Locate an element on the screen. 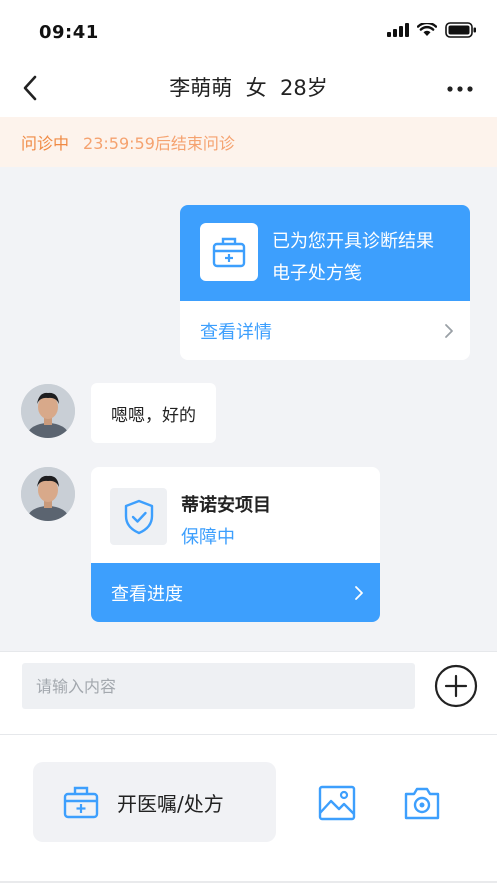 The image size is (497, 883). shield-icon-box is located at coordinates (138, 516).